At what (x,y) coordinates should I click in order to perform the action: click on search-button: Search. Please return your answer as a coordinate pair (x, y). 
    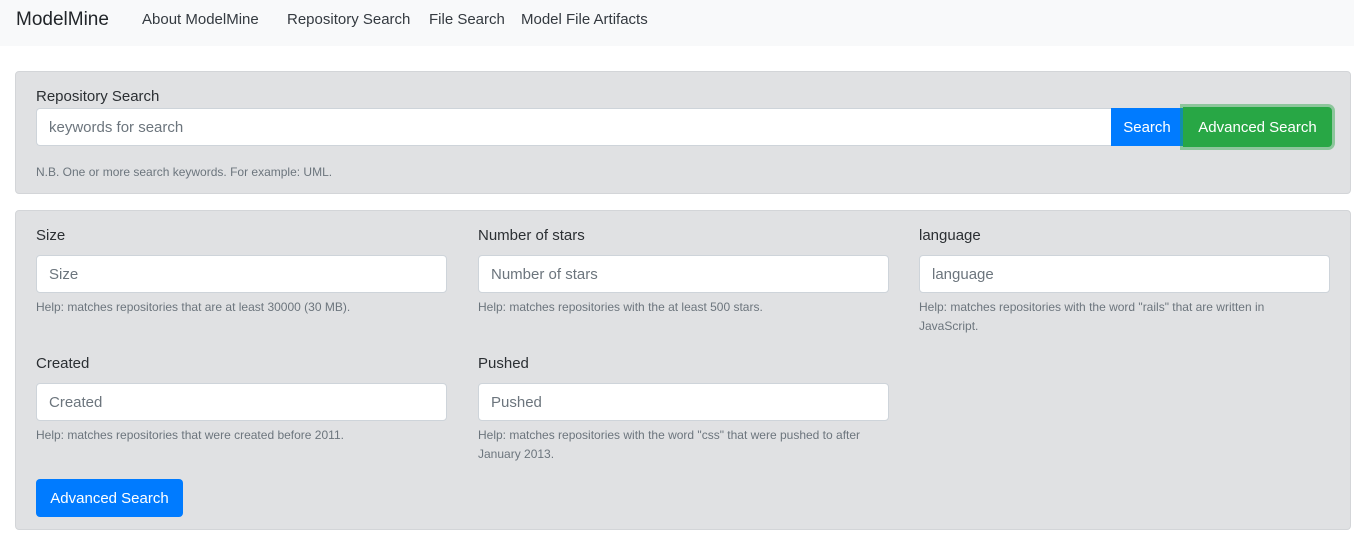
    Looking at the image, I should click on (1147, 127).